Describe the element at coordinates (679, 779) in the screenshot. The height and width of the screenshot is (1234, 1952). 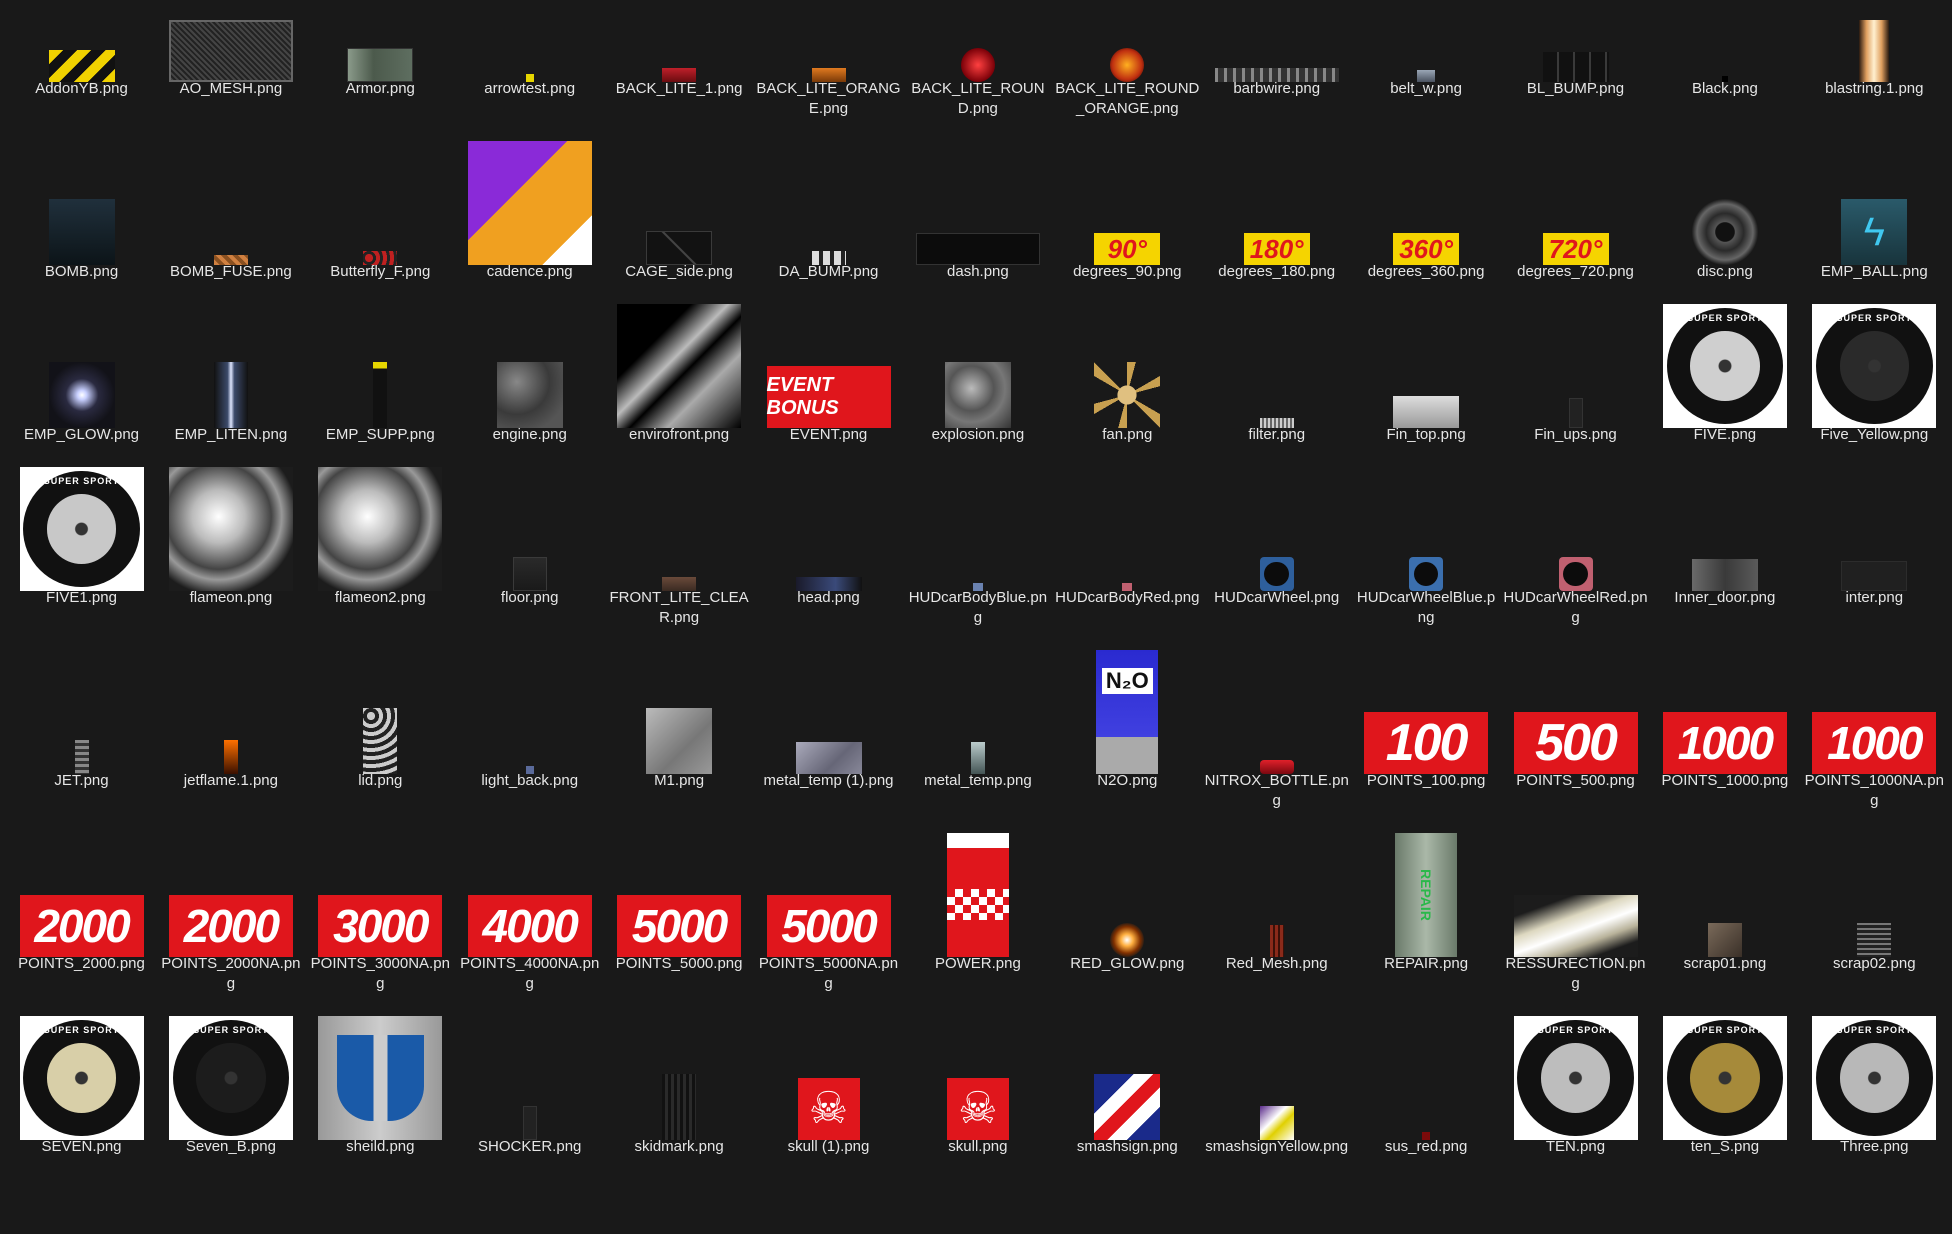
I see `file-item: M1.png` at that location.